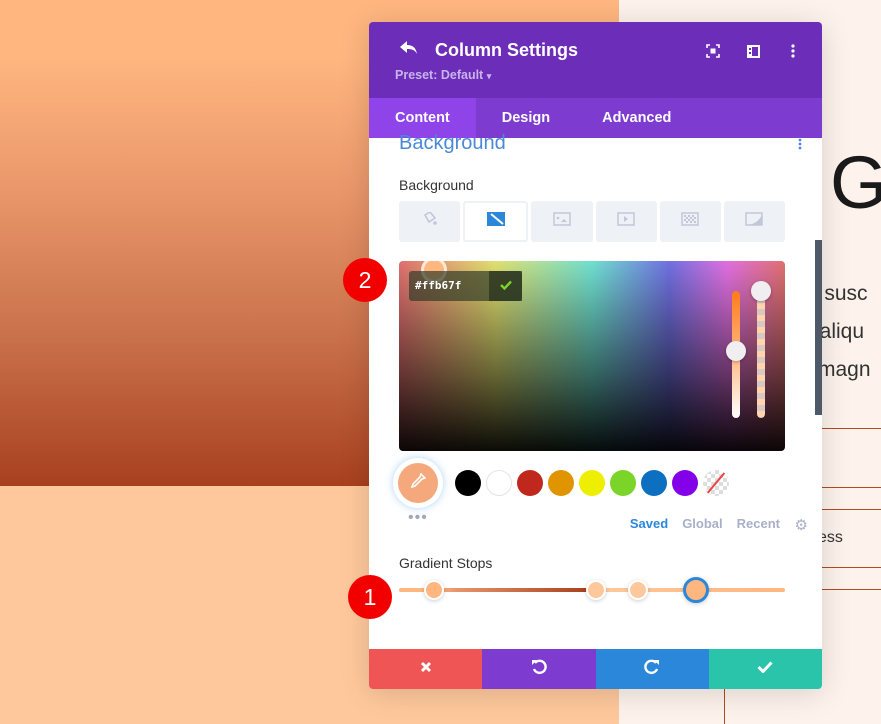  What do you see at coordinates (724, 706) in the screenshot?
I see `divider-line-vertical` at bounding box center [724, 706].